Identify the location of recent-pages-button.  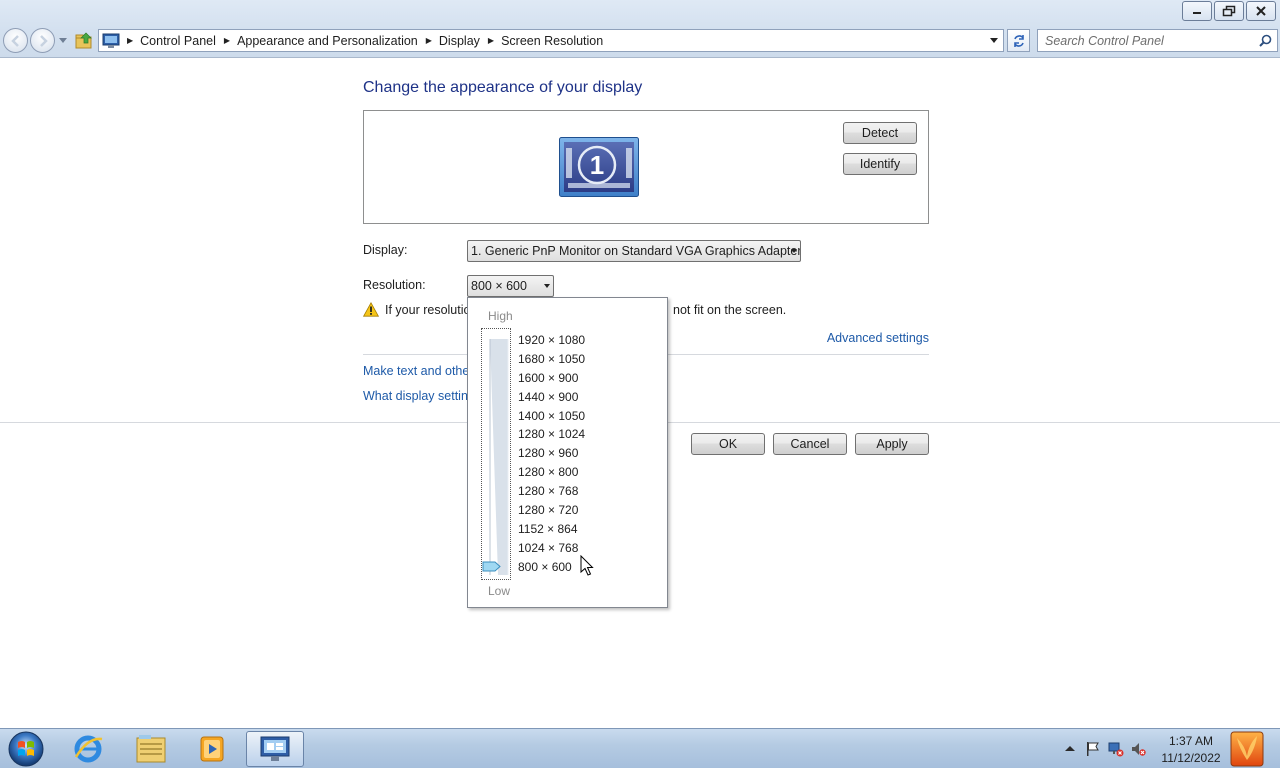
(63, 41).